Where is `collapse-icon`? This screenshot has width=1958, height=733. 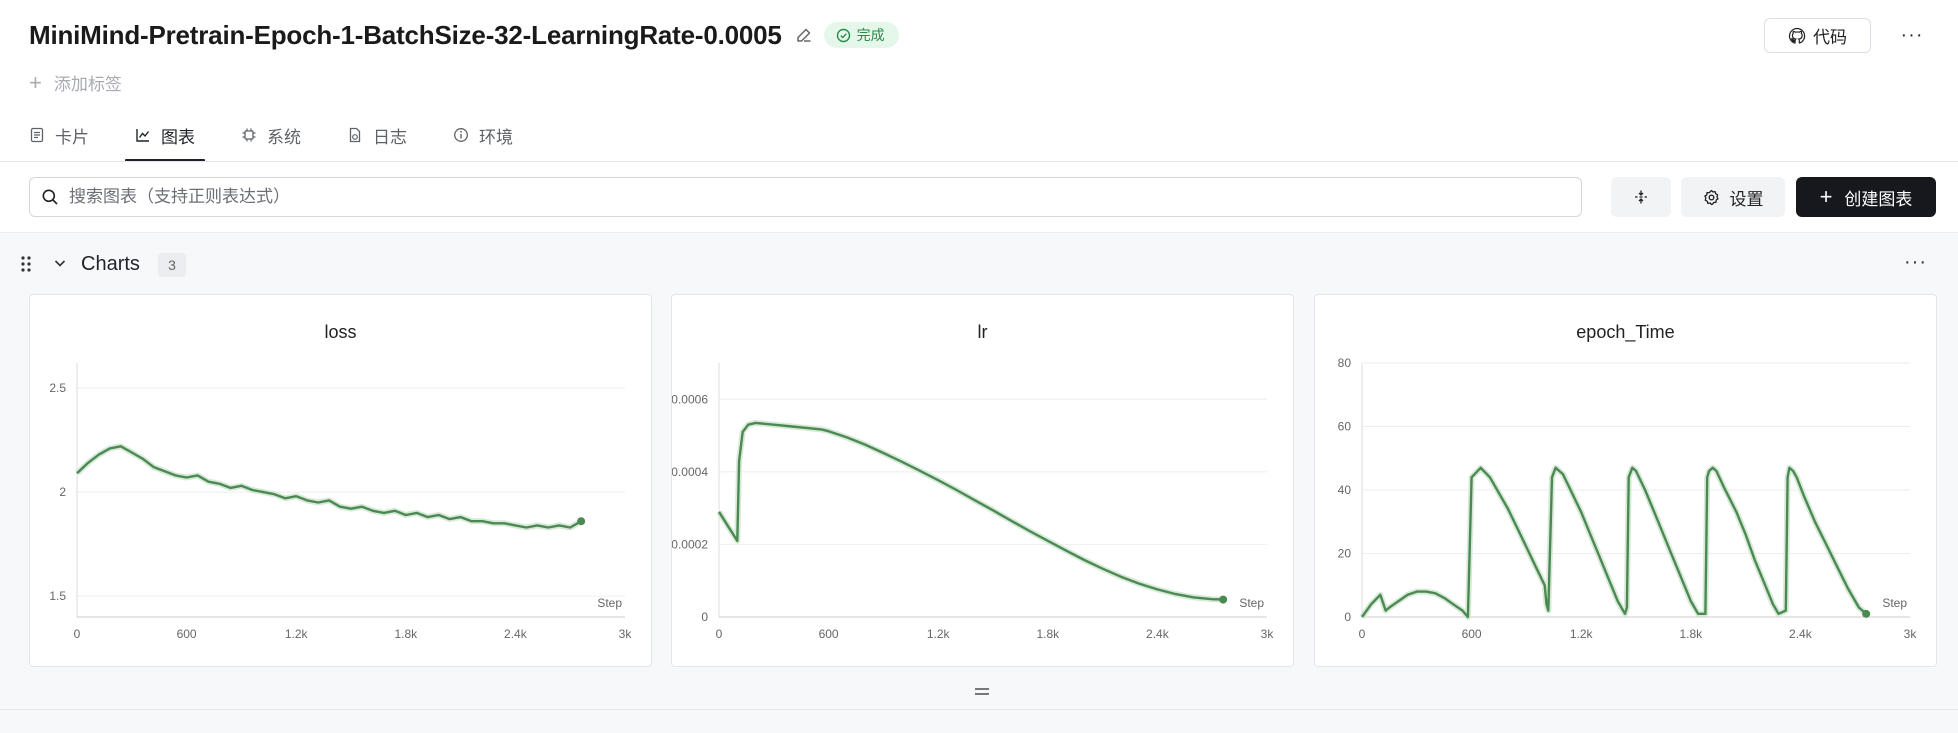
collapse-icon is located at coordinates (1641, 197).